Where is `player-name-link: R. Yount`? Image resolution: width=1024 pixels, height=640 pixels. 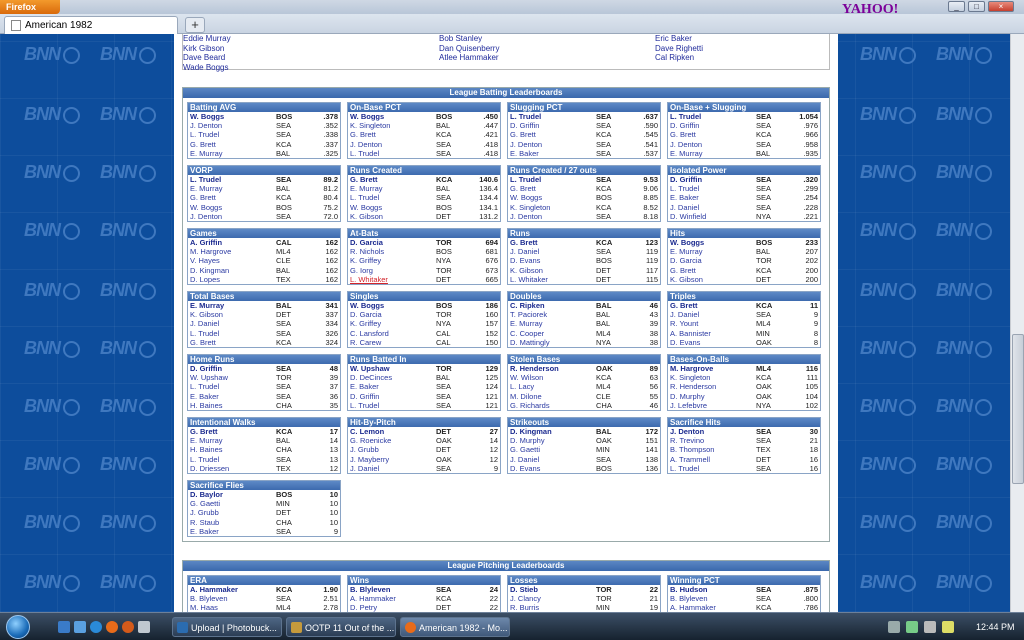 player-name-link: R. Yount is located at coordinates (684, 323).